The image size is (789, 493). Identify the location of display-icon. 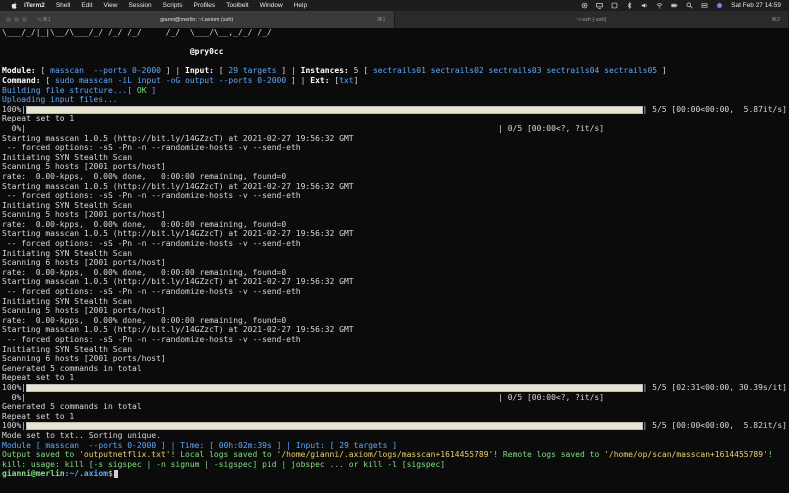
(599, 5).